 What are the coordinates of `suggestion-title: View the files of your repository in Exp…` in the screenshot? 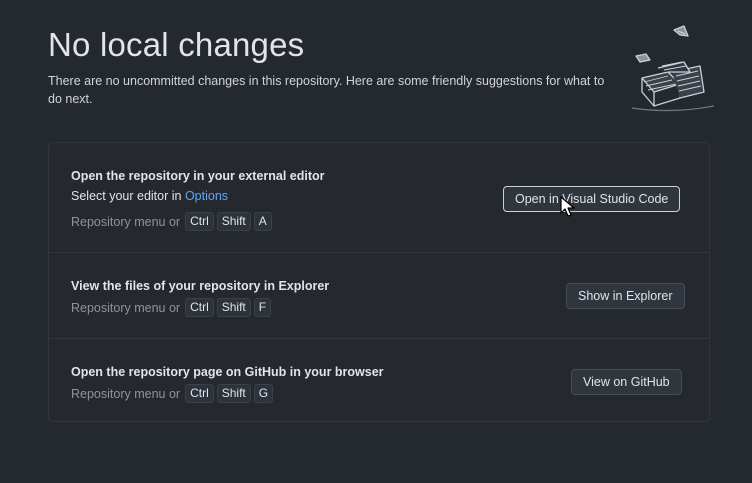 It's located at (200, 286).